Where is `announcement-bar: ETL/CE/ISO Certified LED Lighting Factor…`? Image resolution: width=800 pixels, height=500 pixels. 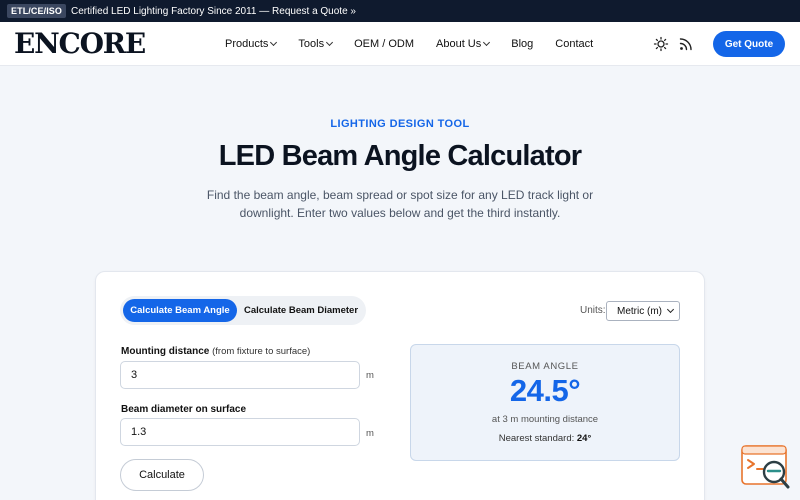 announcement-bar: ETL/CE/ISO Certified LED Lighting Factor… is located at coordinates (400, 11).